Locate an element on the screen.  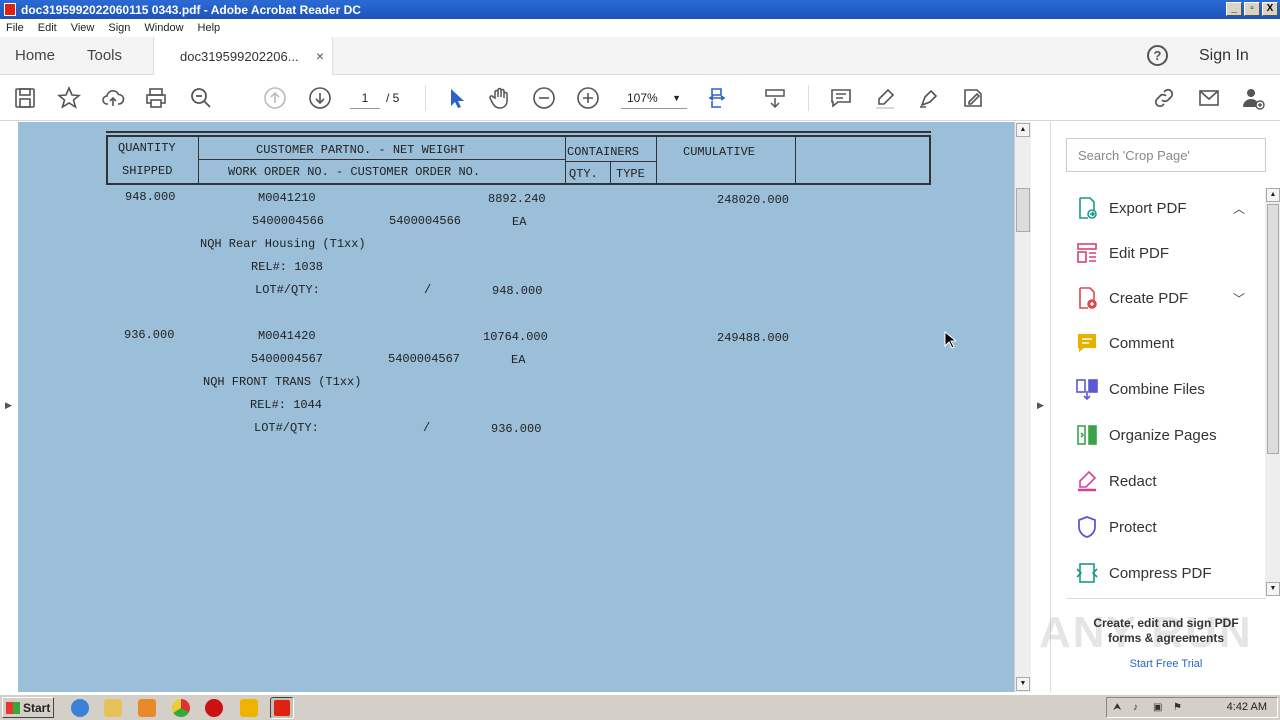
previous-page-icon is located at coordinates (275, 98).